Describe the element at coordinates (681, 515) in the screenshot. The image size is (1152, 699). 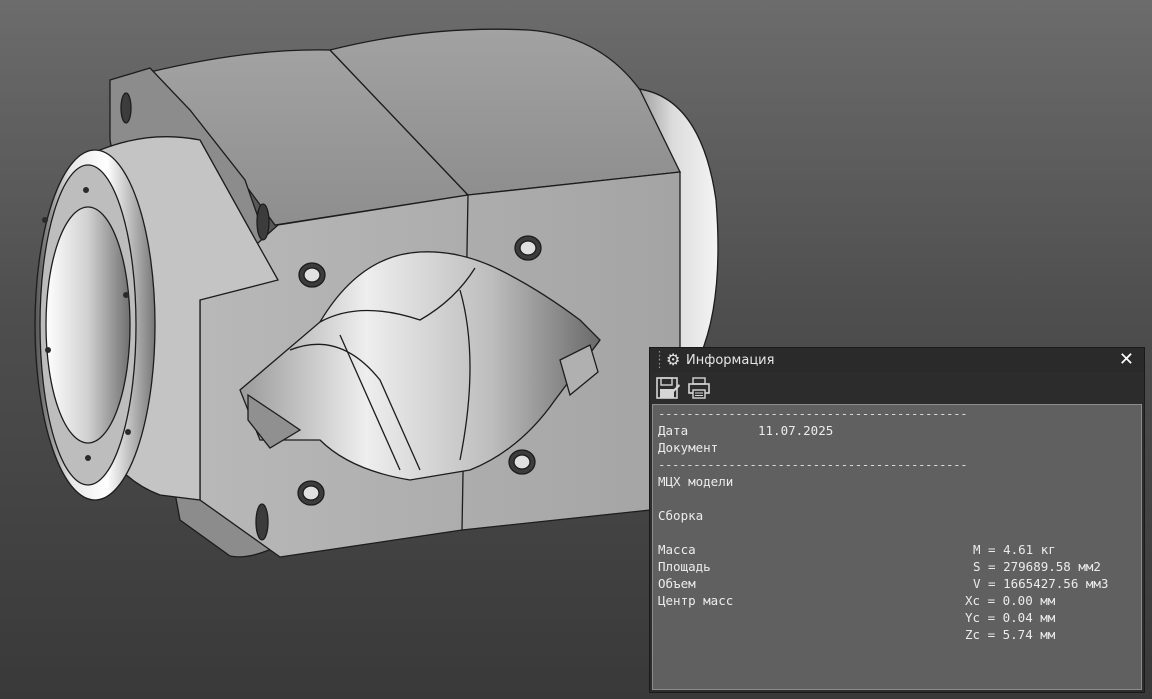
I see `assembly-label: Сборка` at that location.